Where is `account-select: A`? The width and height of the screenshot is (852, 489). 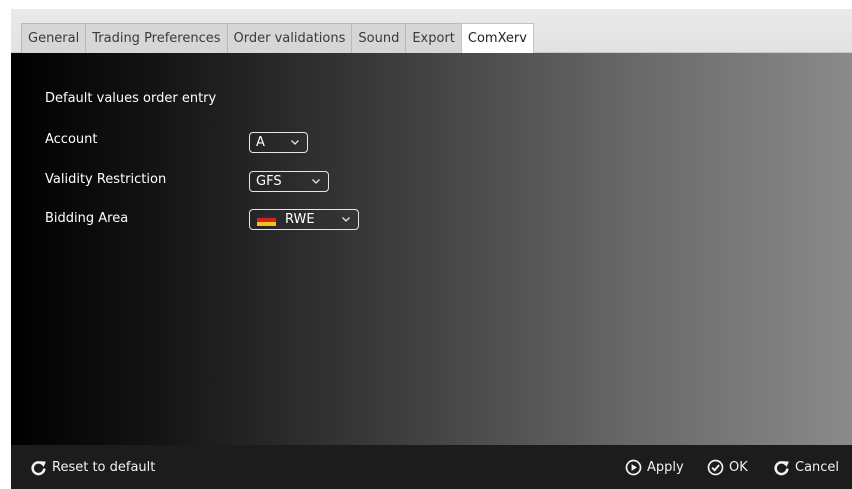 account-select: A is located at coordinates (278, 142).